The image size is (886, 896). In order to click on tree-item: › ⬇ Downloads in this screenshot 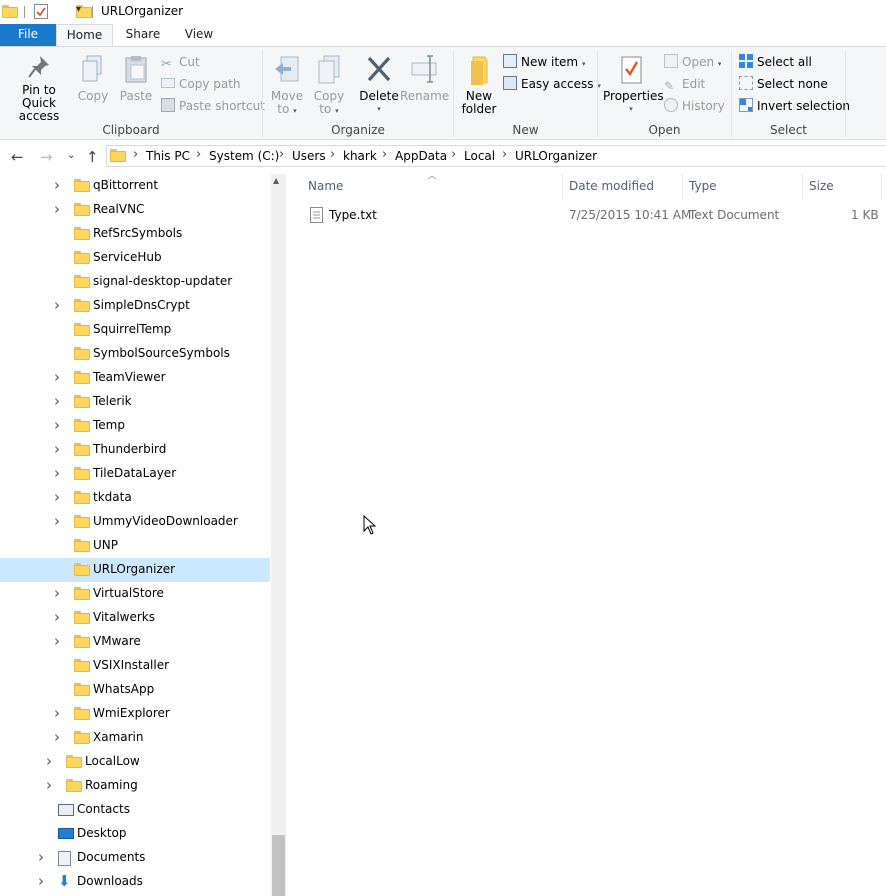, I will do `click(135, 882)`.